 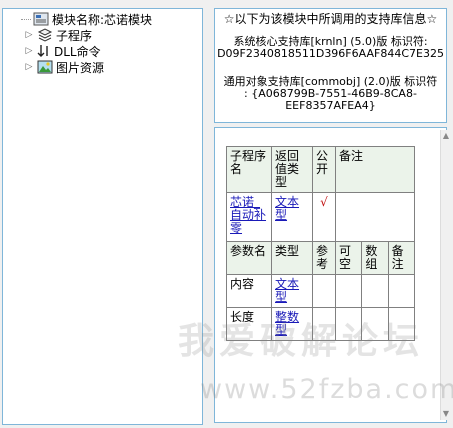 What do you see at coordinates (287, 323) in the screenshot?
I see `param-type-link: 整数型` at bounding box center [287, 323].